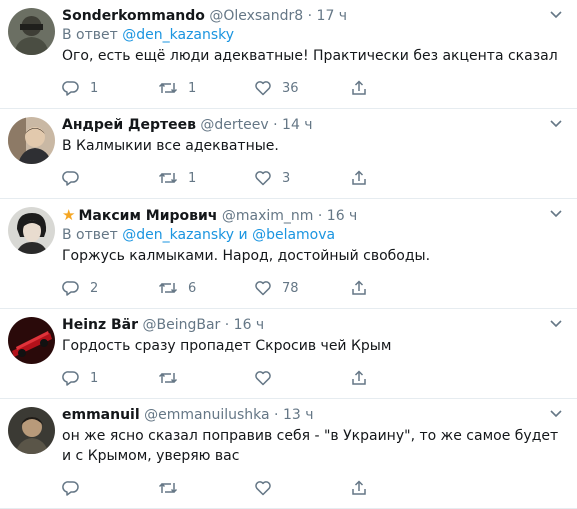 The image size is (577, 509). I want to click on tweet-actions: 1 1 36, so click(313, 88).